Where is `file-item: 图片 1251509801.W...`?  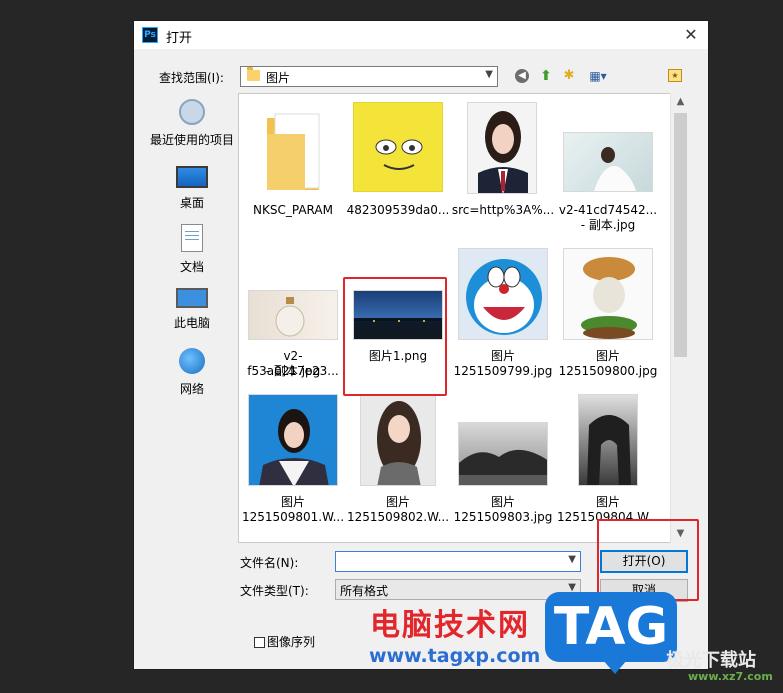 file-item: 图片 1251509801.W... is located at coordinates (293, 465).